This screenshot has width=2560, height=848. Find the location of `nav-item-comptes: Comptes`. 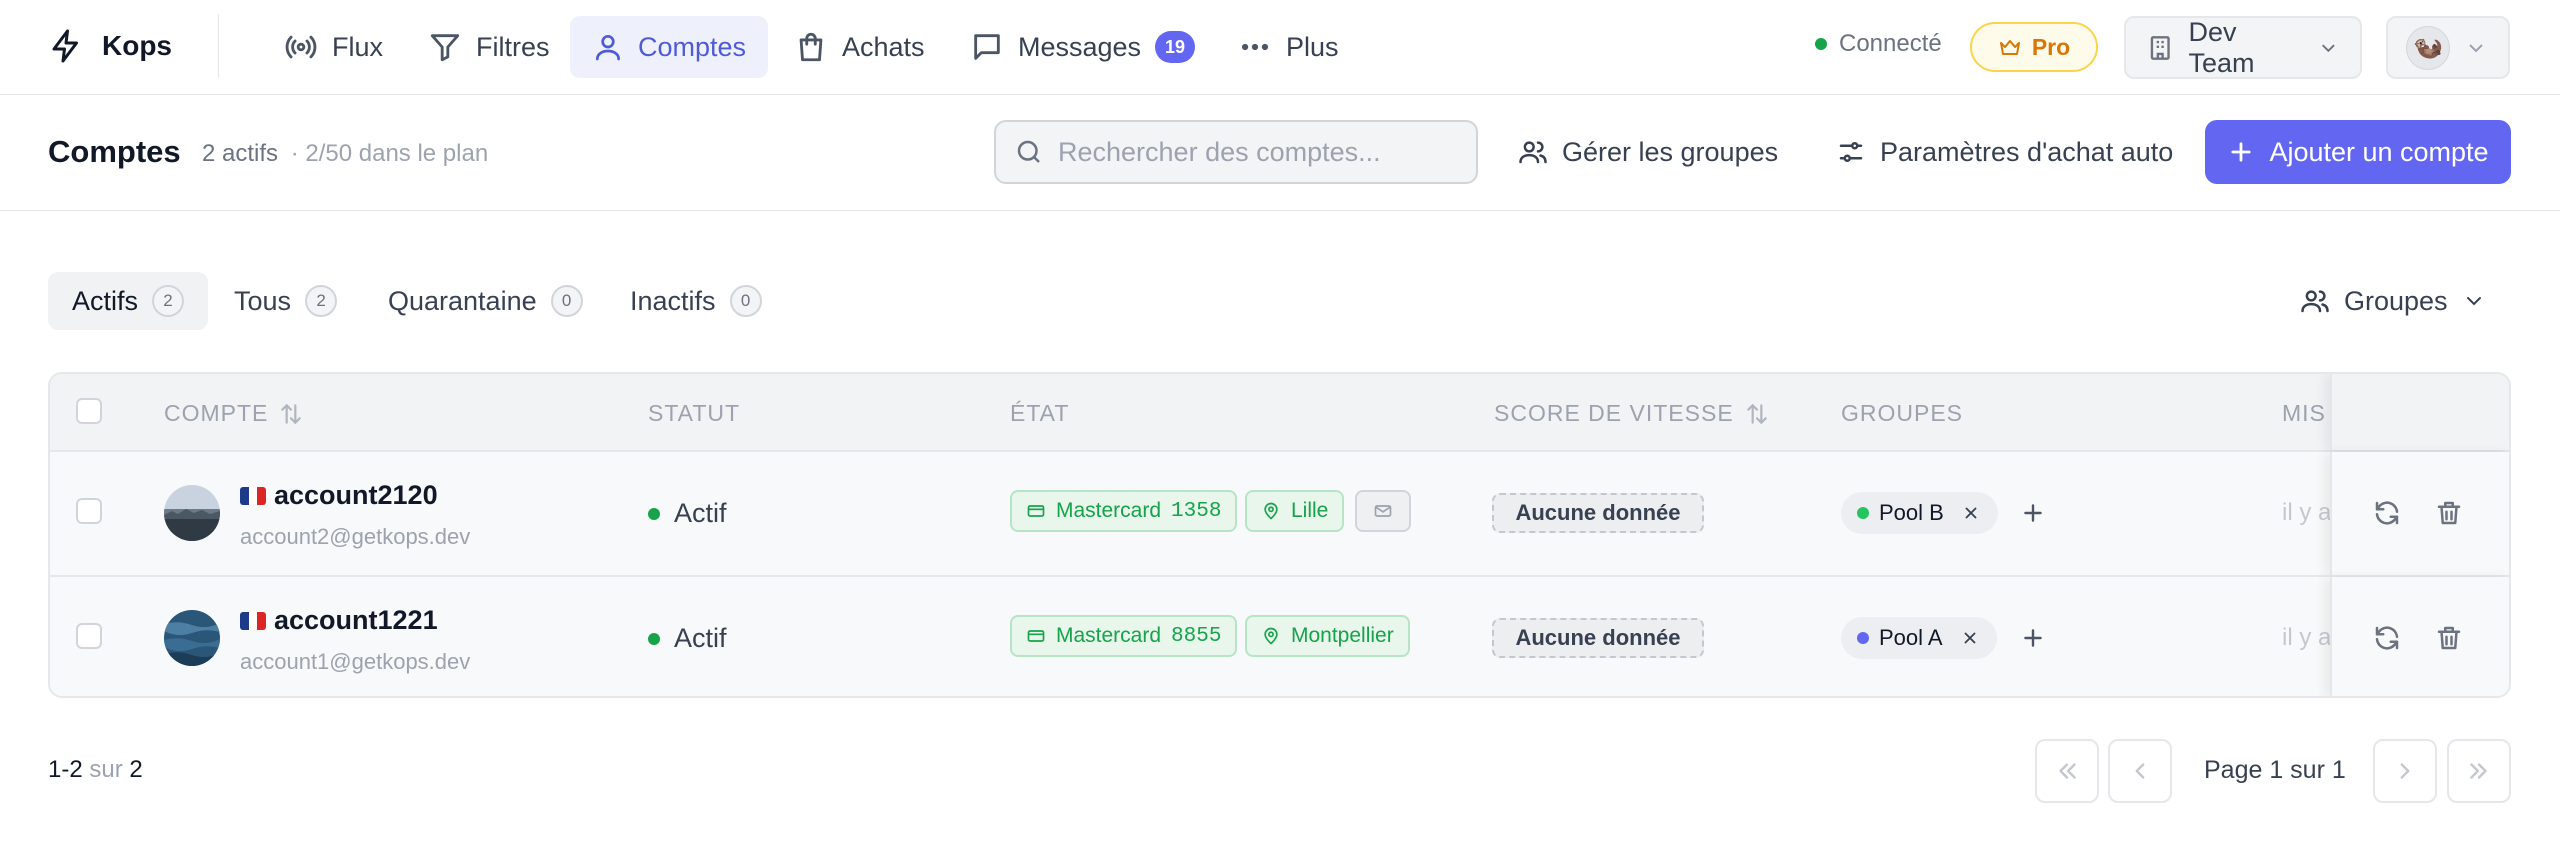

nav-item-comptes: Comptes is located at coordinates (669, 47).